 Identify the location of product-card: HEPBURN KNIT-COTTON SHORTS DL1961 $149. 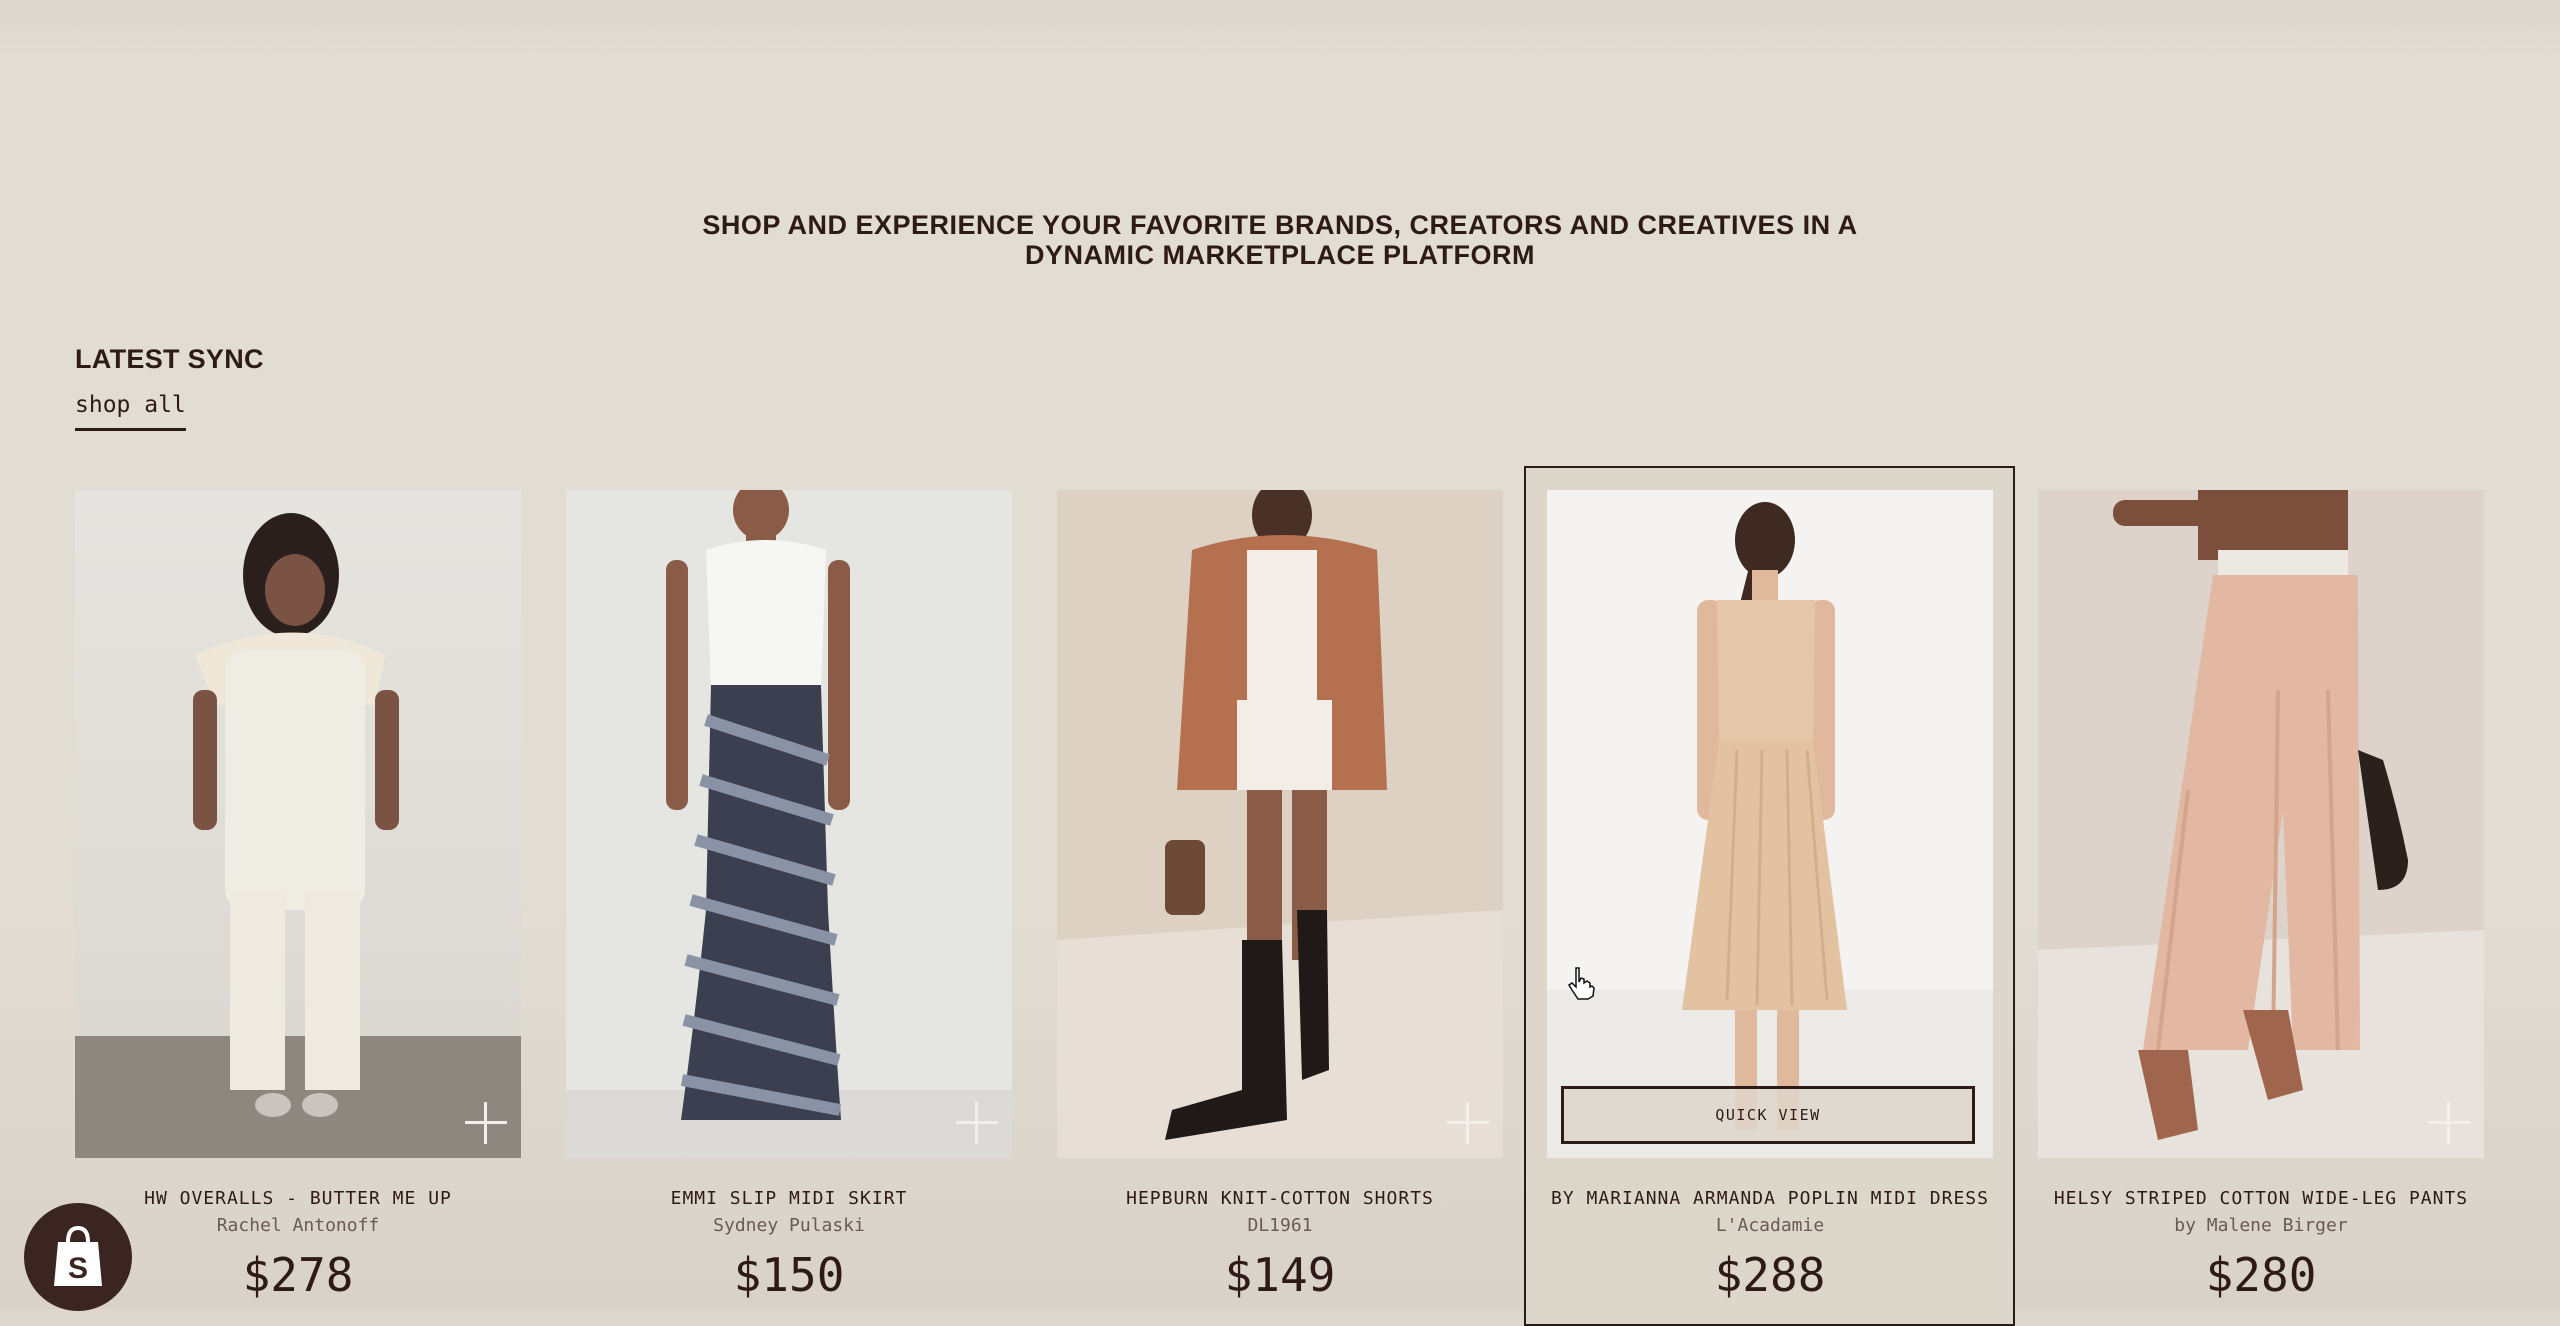
(1280, 896).